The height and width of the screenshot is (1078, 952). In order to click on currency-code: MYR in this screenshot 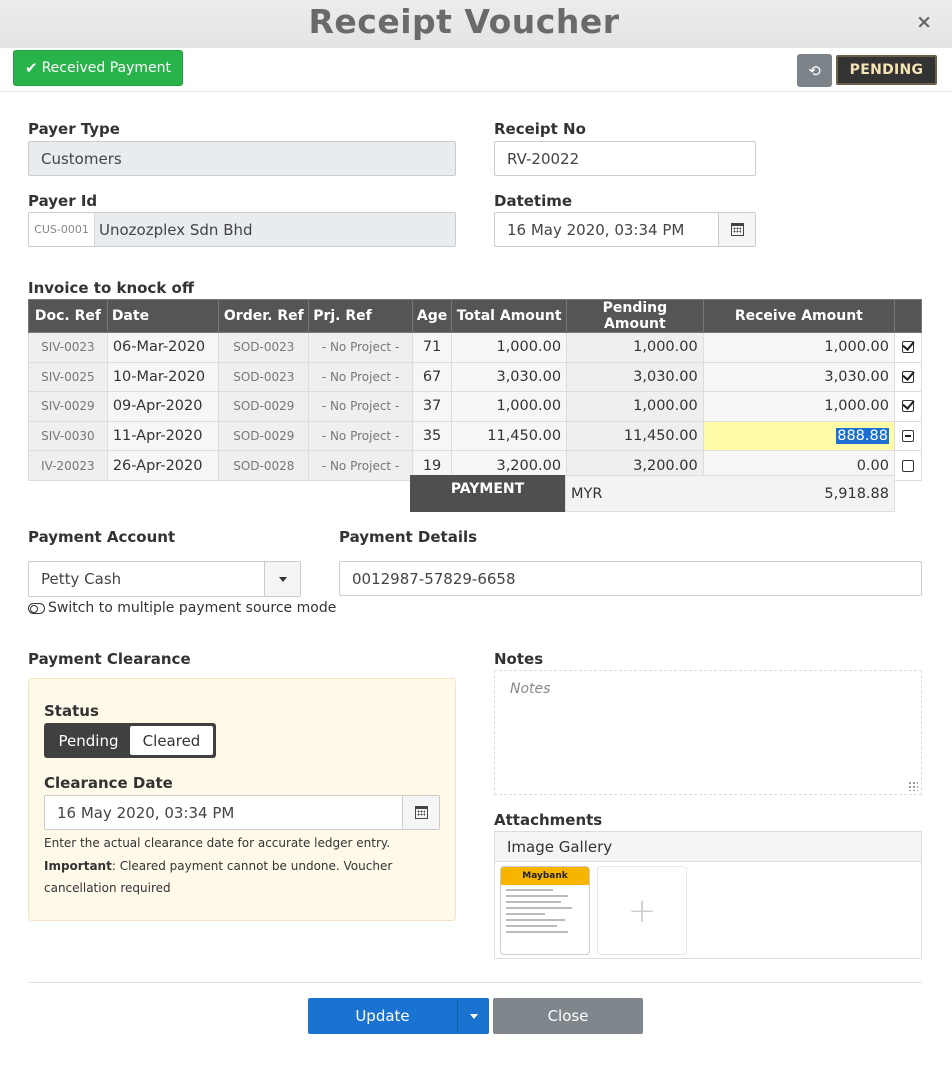, I will do `click(587, 493)`.